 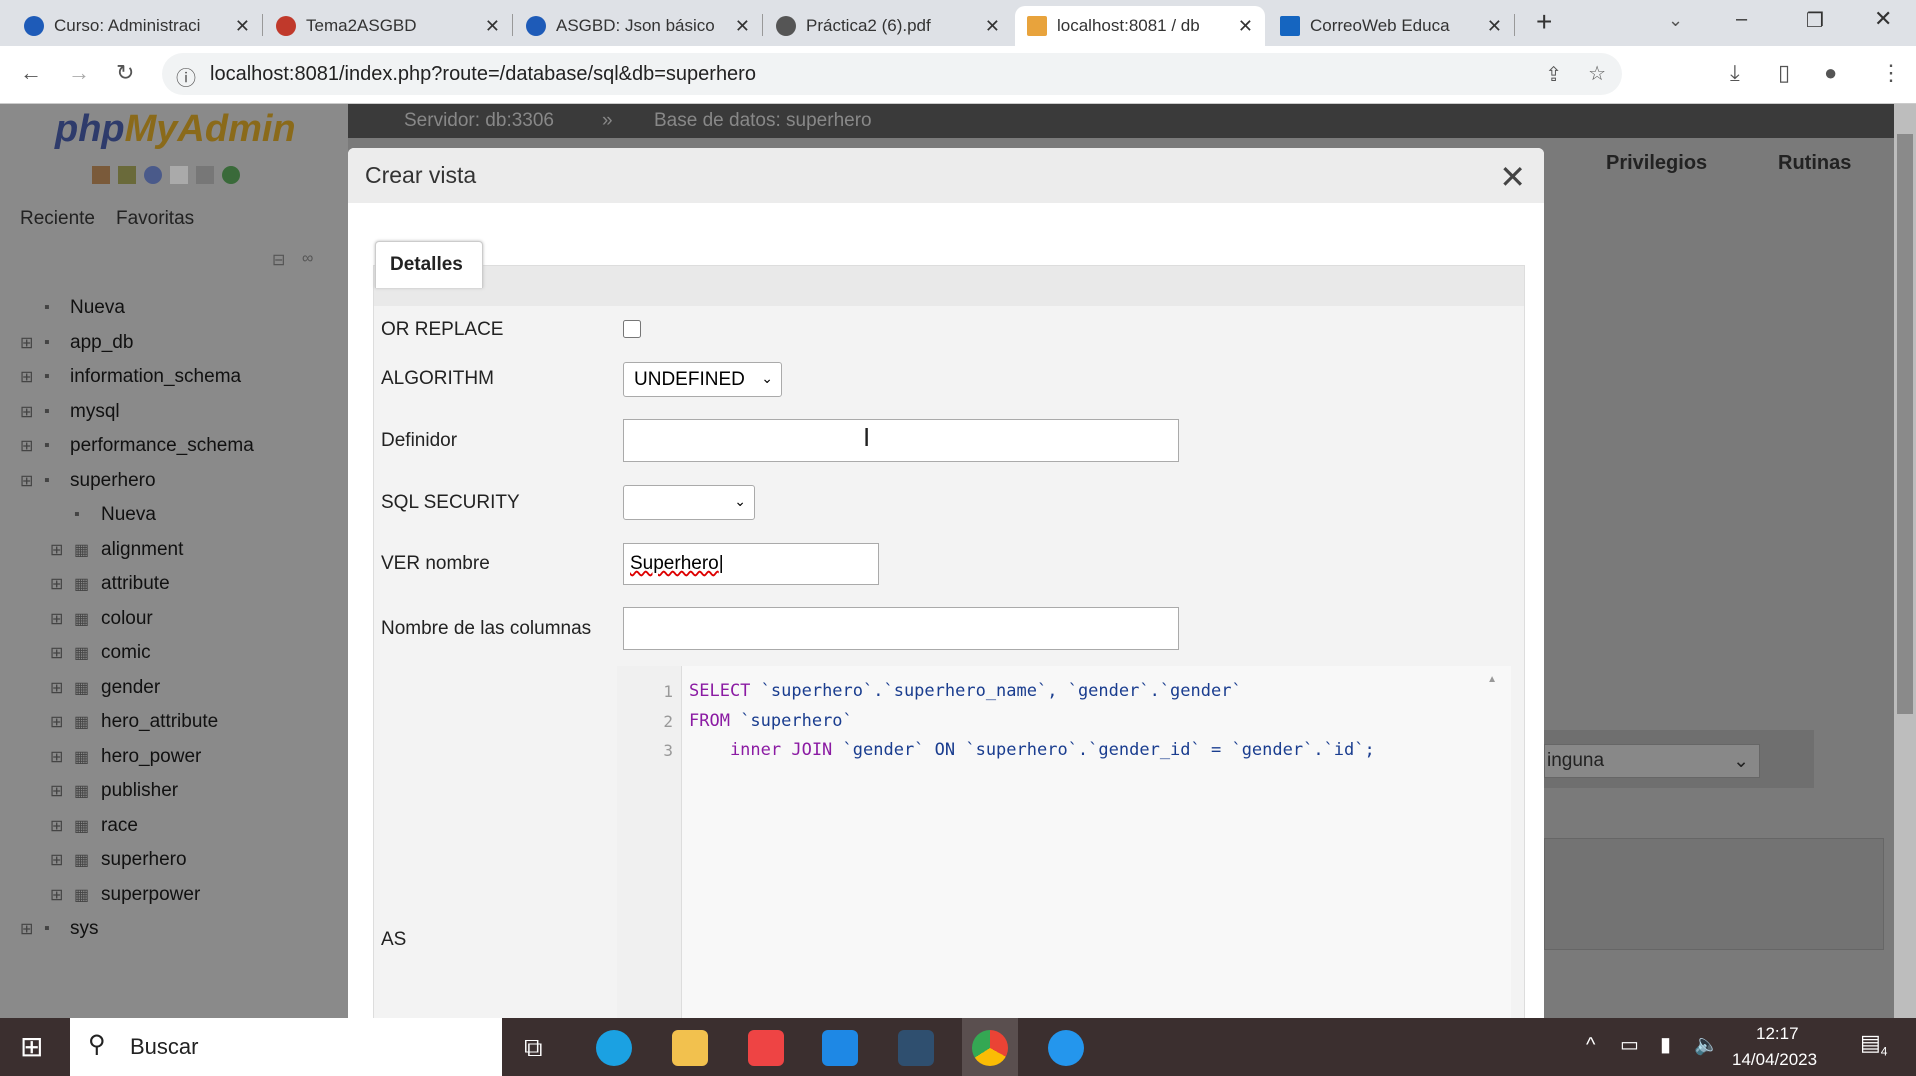 What do you see at coordinates (614, 1048) in the screenshot?
I see `edge-icon` at bounding box center [614, 1048].